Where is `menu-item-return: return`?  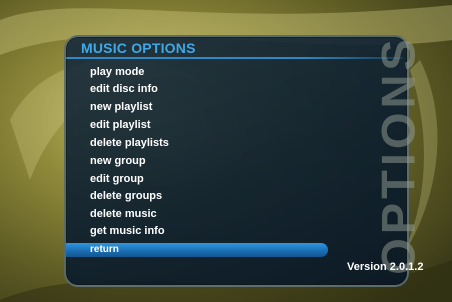 menu-item-return: return is located at coordinates (104, 250).